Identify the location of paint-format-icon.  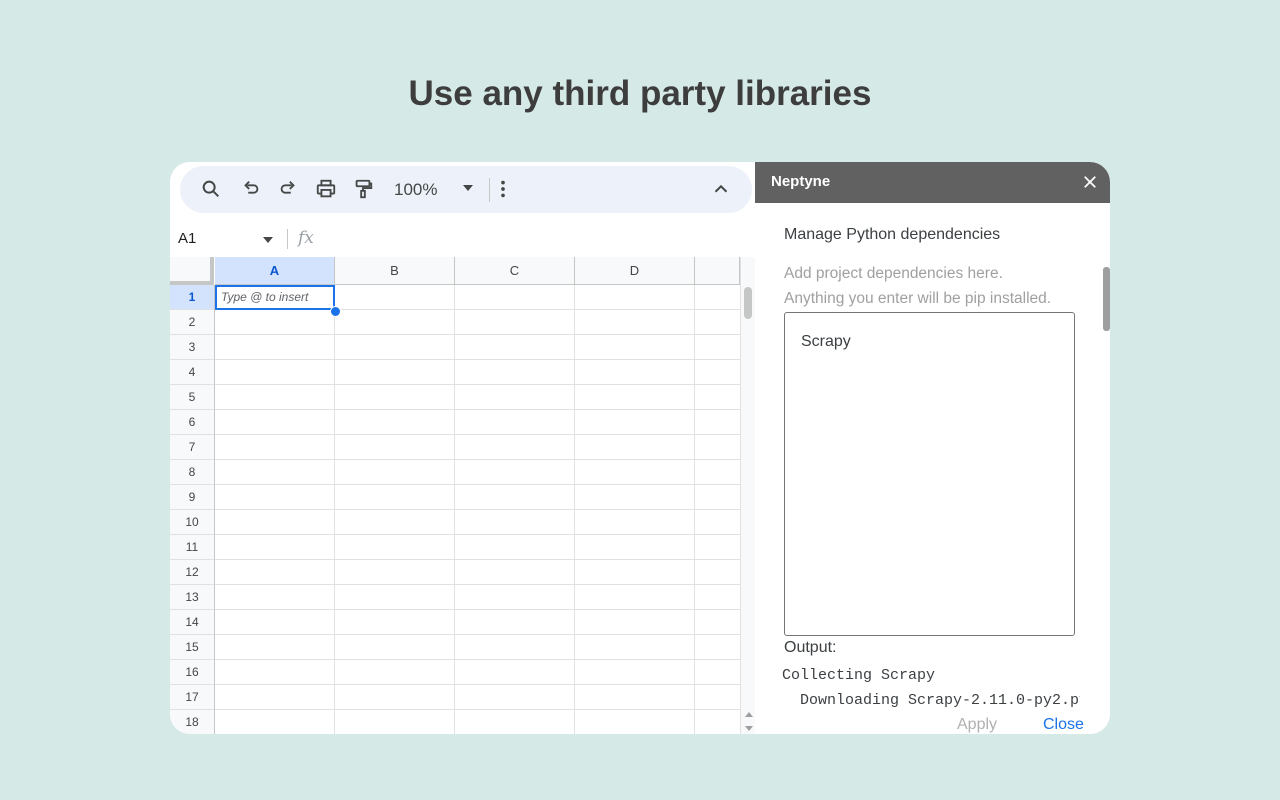
(363, 189).